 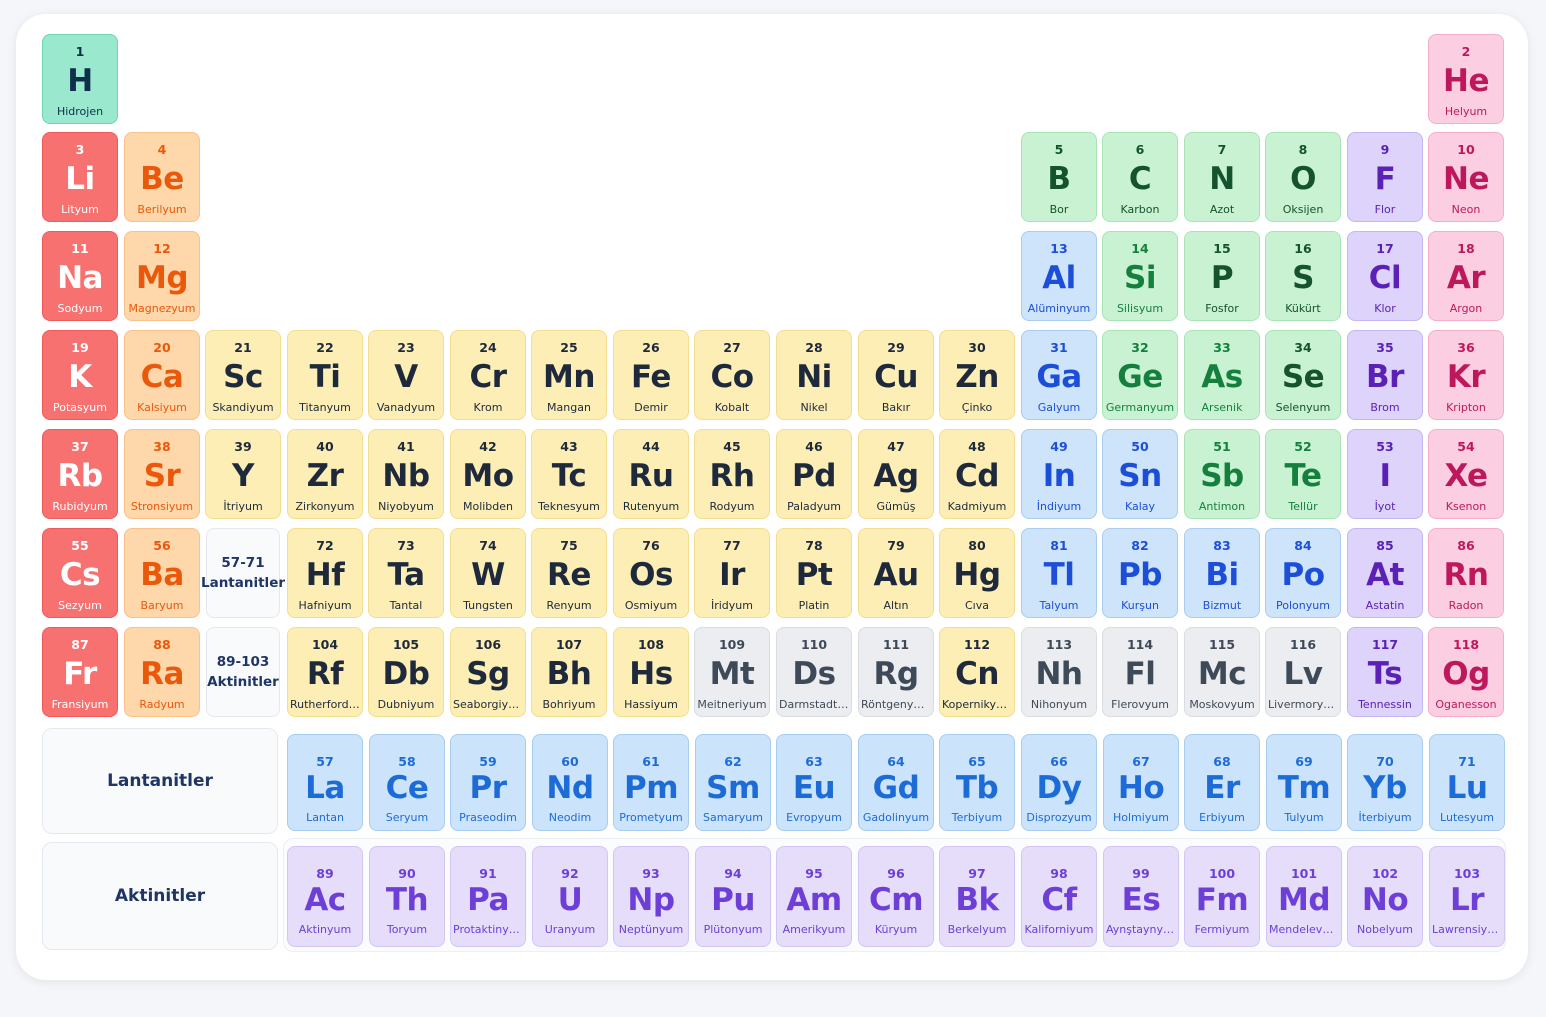 What do you see at coordinates (651, 896) in the screenshot?
I see `element-np: 93 Np Neptünyum` at bounding box center [651, 896].